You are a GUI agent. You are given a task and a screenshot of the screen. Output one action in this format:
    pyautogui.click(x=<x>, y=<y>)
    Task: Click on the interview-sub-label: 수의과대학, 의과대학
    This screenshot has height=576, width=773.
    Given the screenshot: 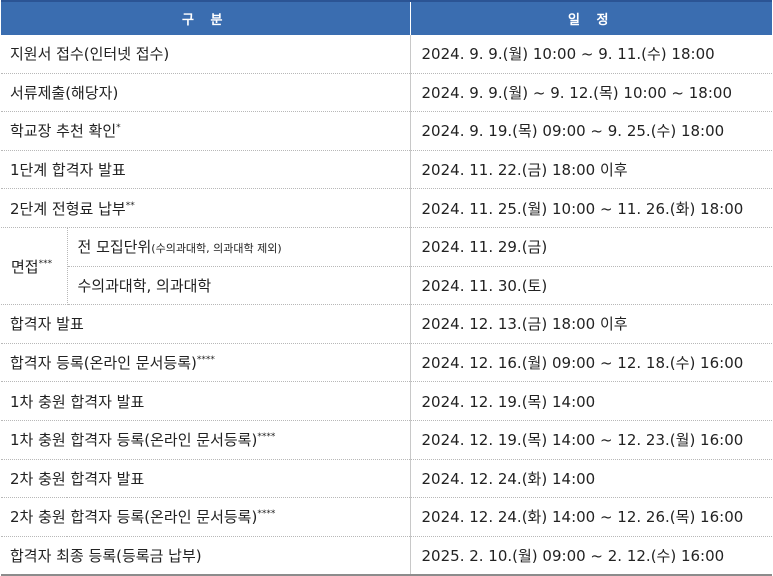 What is the action you would take?
    pyautogui.click(x=239, y=286)
    